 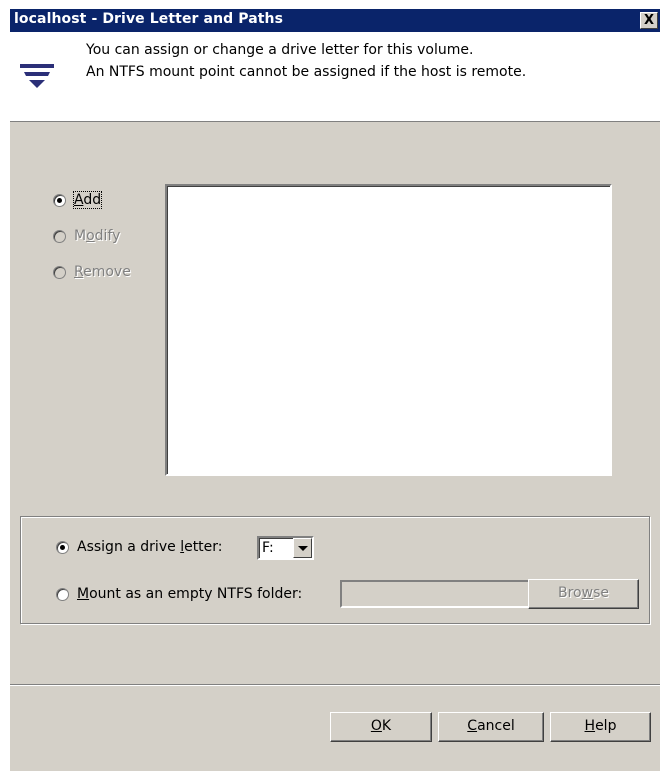 What do you see at coordinates (97, 236) in the screenshot?
I see `modify-label: Modify` at bounding box center [97, 236].